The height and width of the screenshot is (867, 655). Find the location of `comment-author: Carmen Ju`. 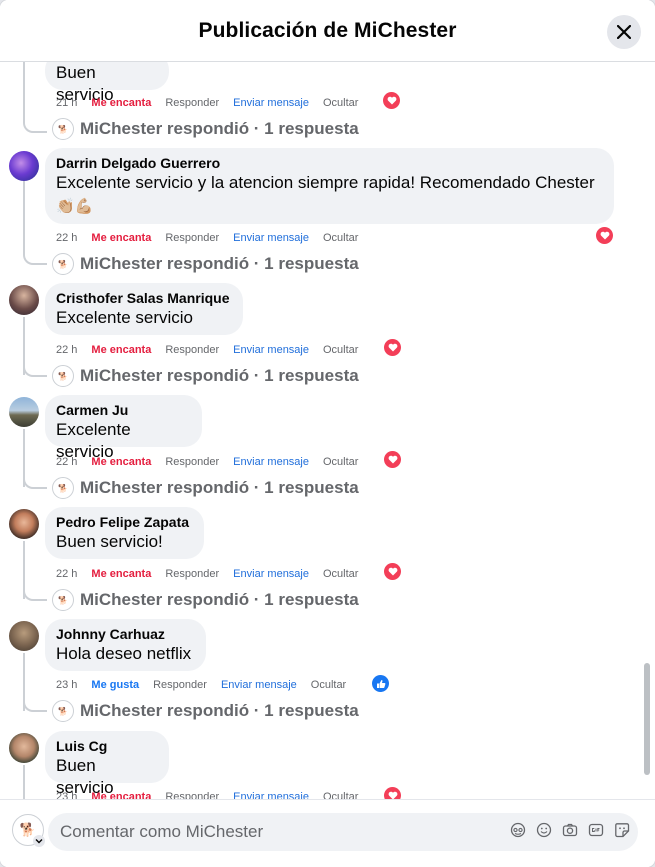

comment-author: Carmen Ju is located at coordinates (123, 410).